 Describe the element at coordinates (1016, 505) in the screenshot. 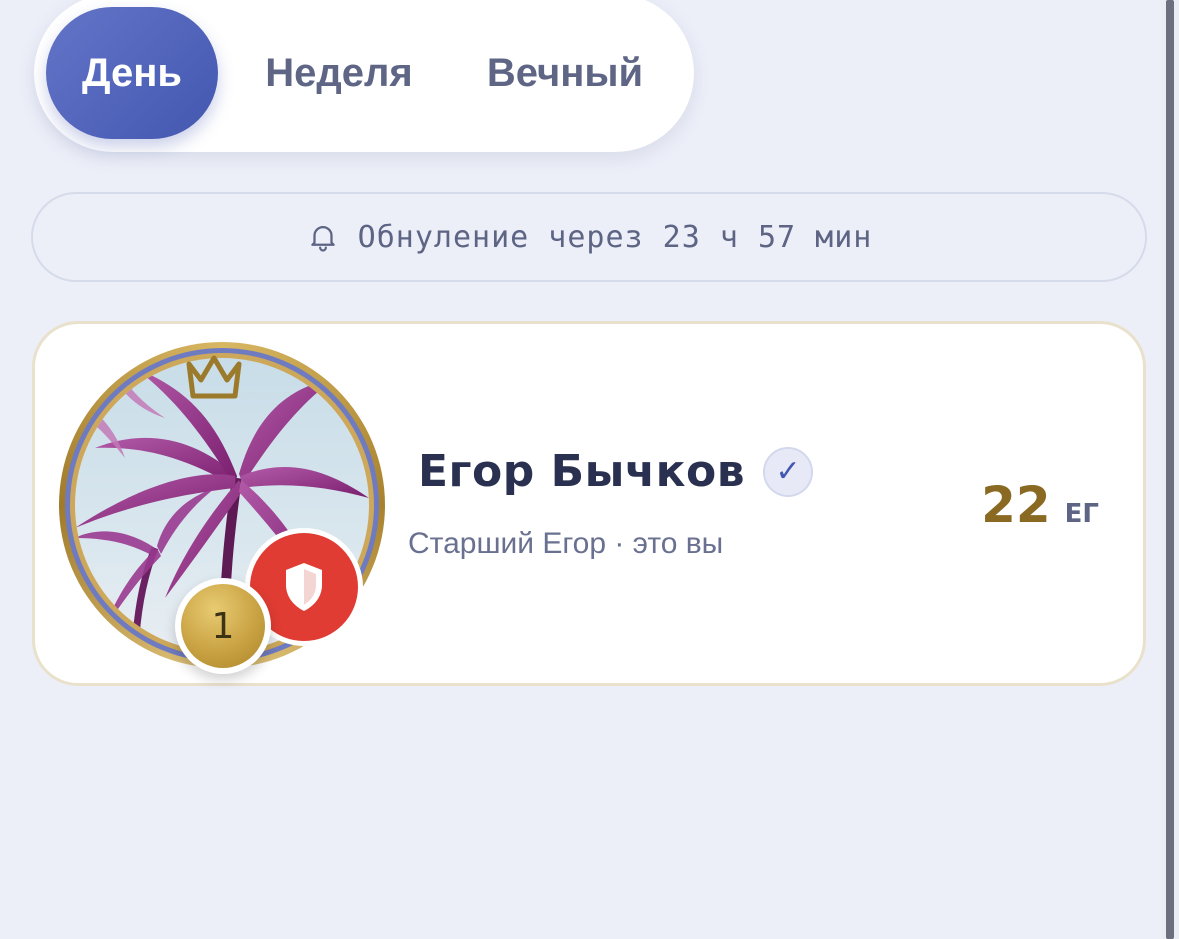

I see `score-value: 22` at that location.